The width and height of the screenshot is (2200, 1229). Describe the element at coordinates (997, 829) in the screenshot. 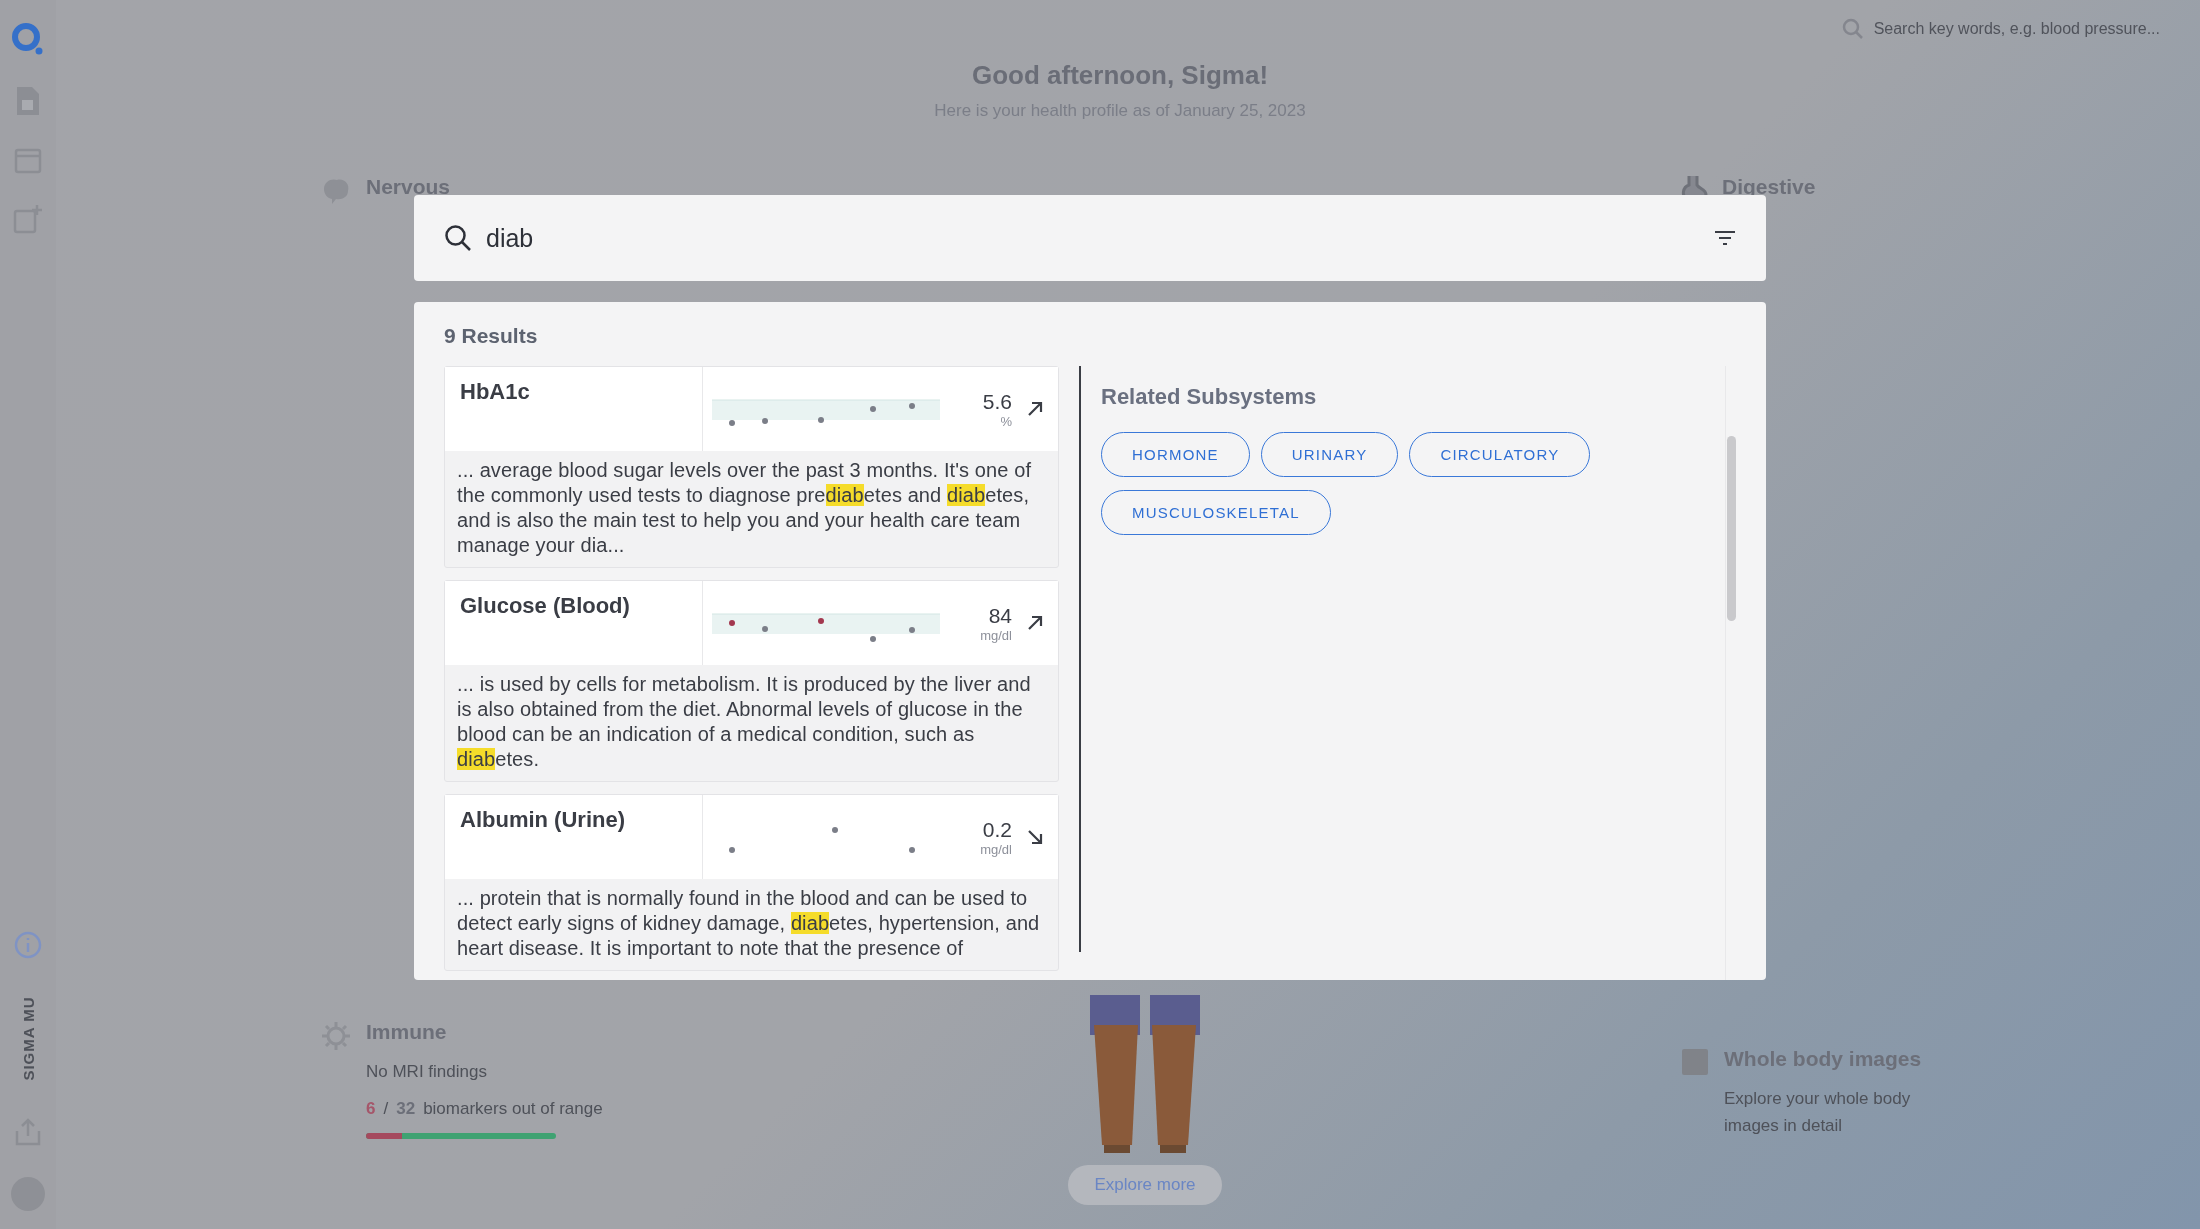

I see `biomarker-value: 0.2` at that location.